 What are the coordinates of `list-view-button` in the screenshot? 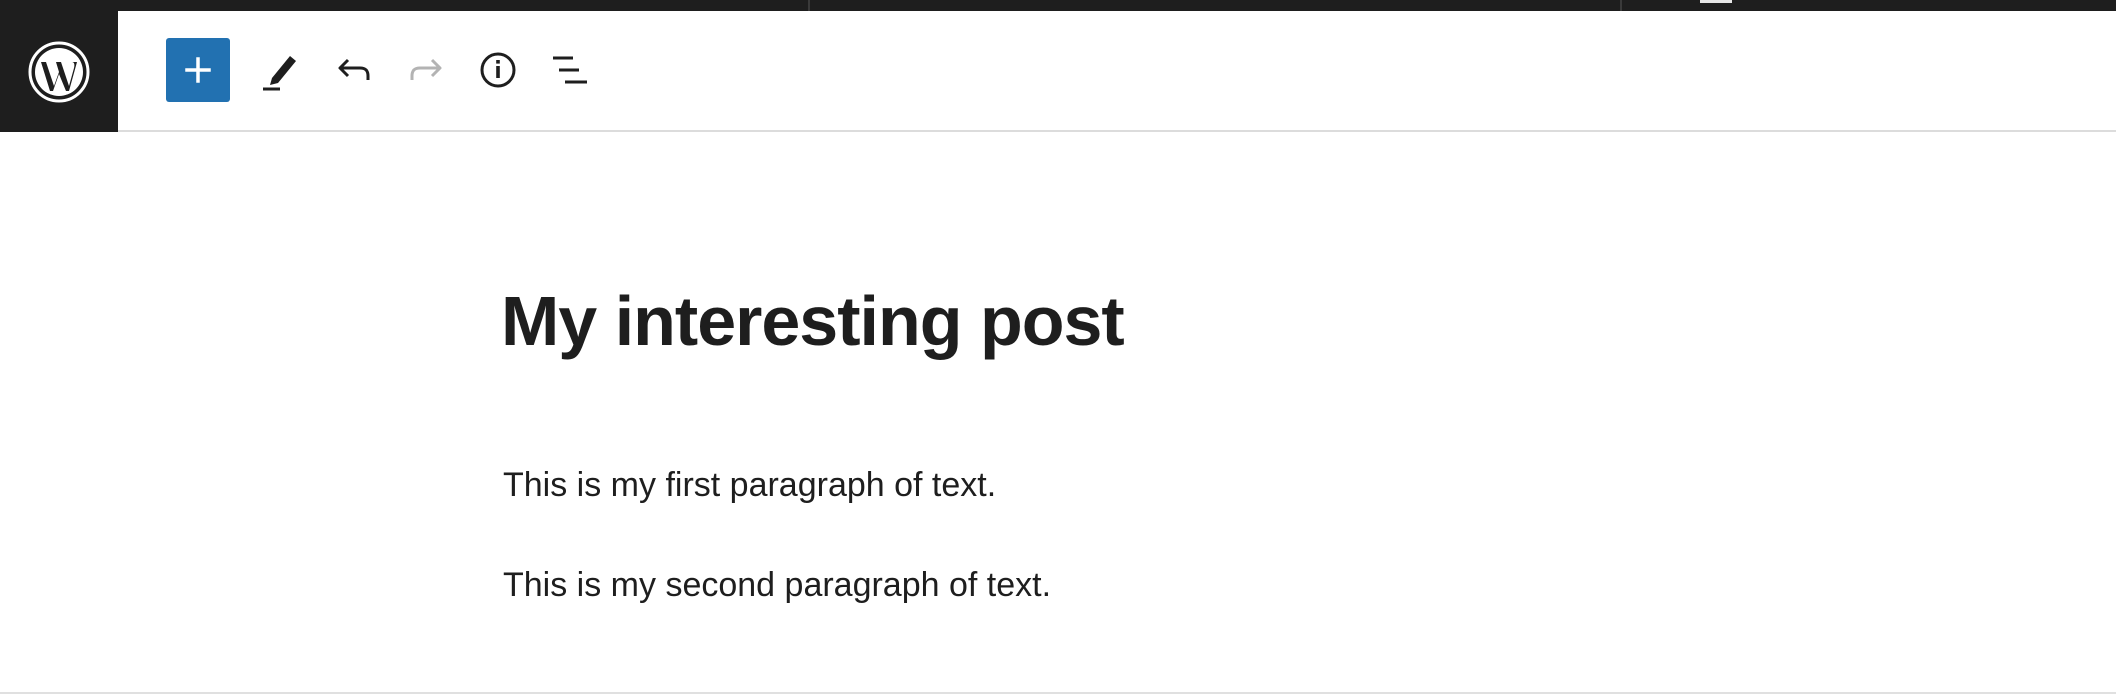 It's located at (570, 70).